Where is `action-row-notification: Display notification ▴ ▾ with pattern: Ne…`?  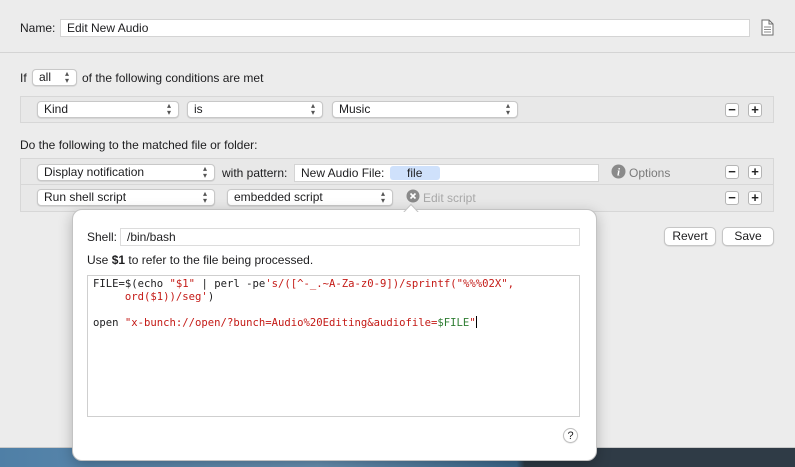 action-row-notification: Display notification ▴ ▾ with pattern: Ne… is located at coordinates (397, 171).